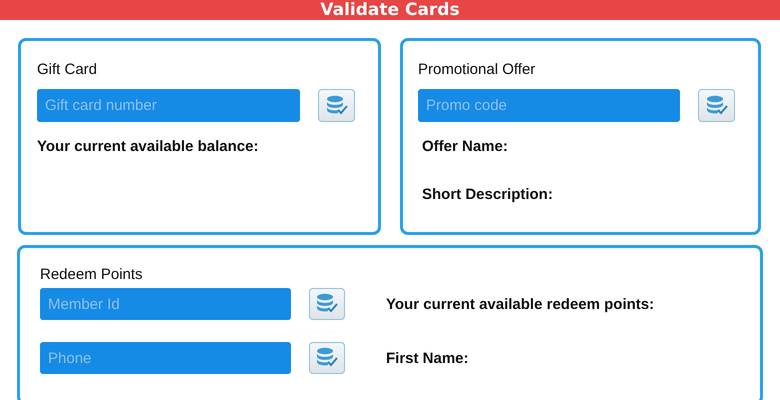 This screenshot has width=780, height=400. I want to click on promo-code-field: Promo code, so click(549, 105).